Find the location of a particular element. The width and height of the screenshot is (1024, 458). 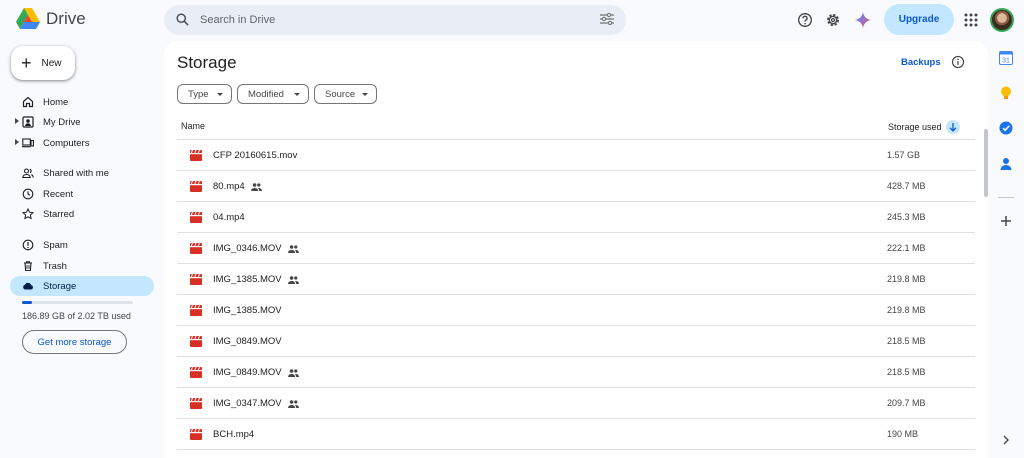

file-name: IMG_0346.MOV is located at coordinates (247, 248).